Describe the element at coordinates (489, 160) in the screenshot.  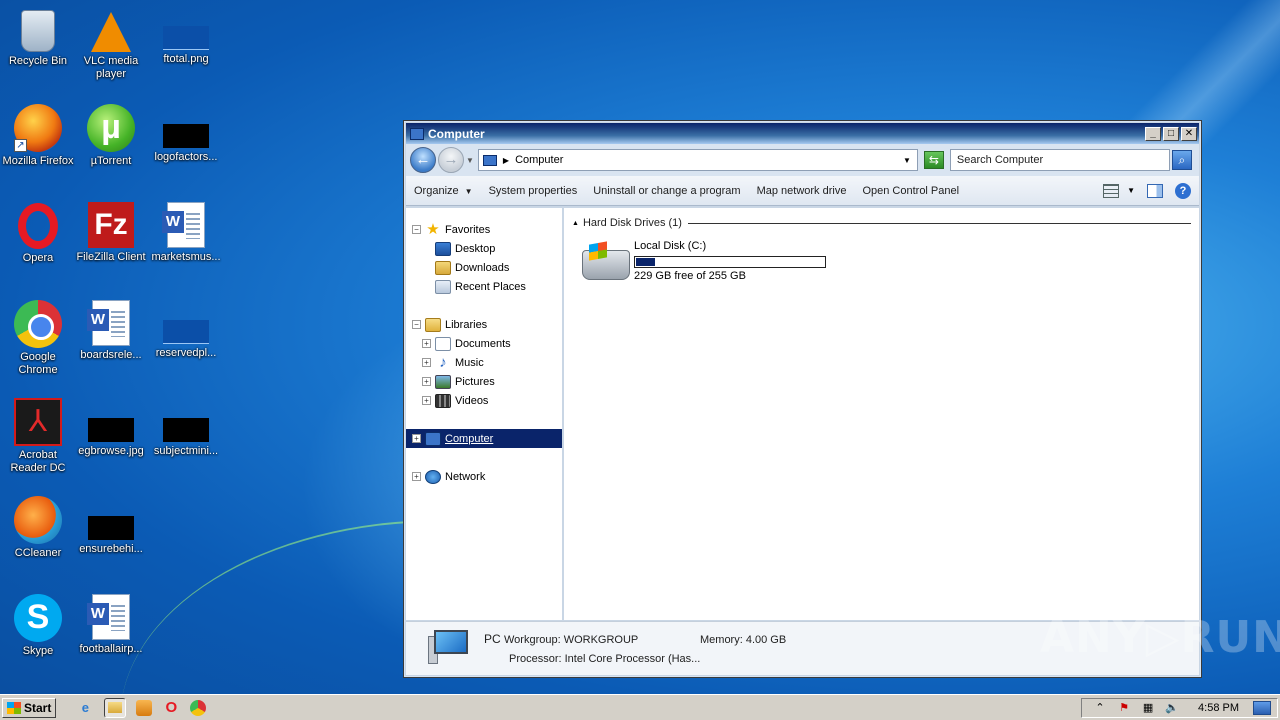
I see `computer-icon` at that location.